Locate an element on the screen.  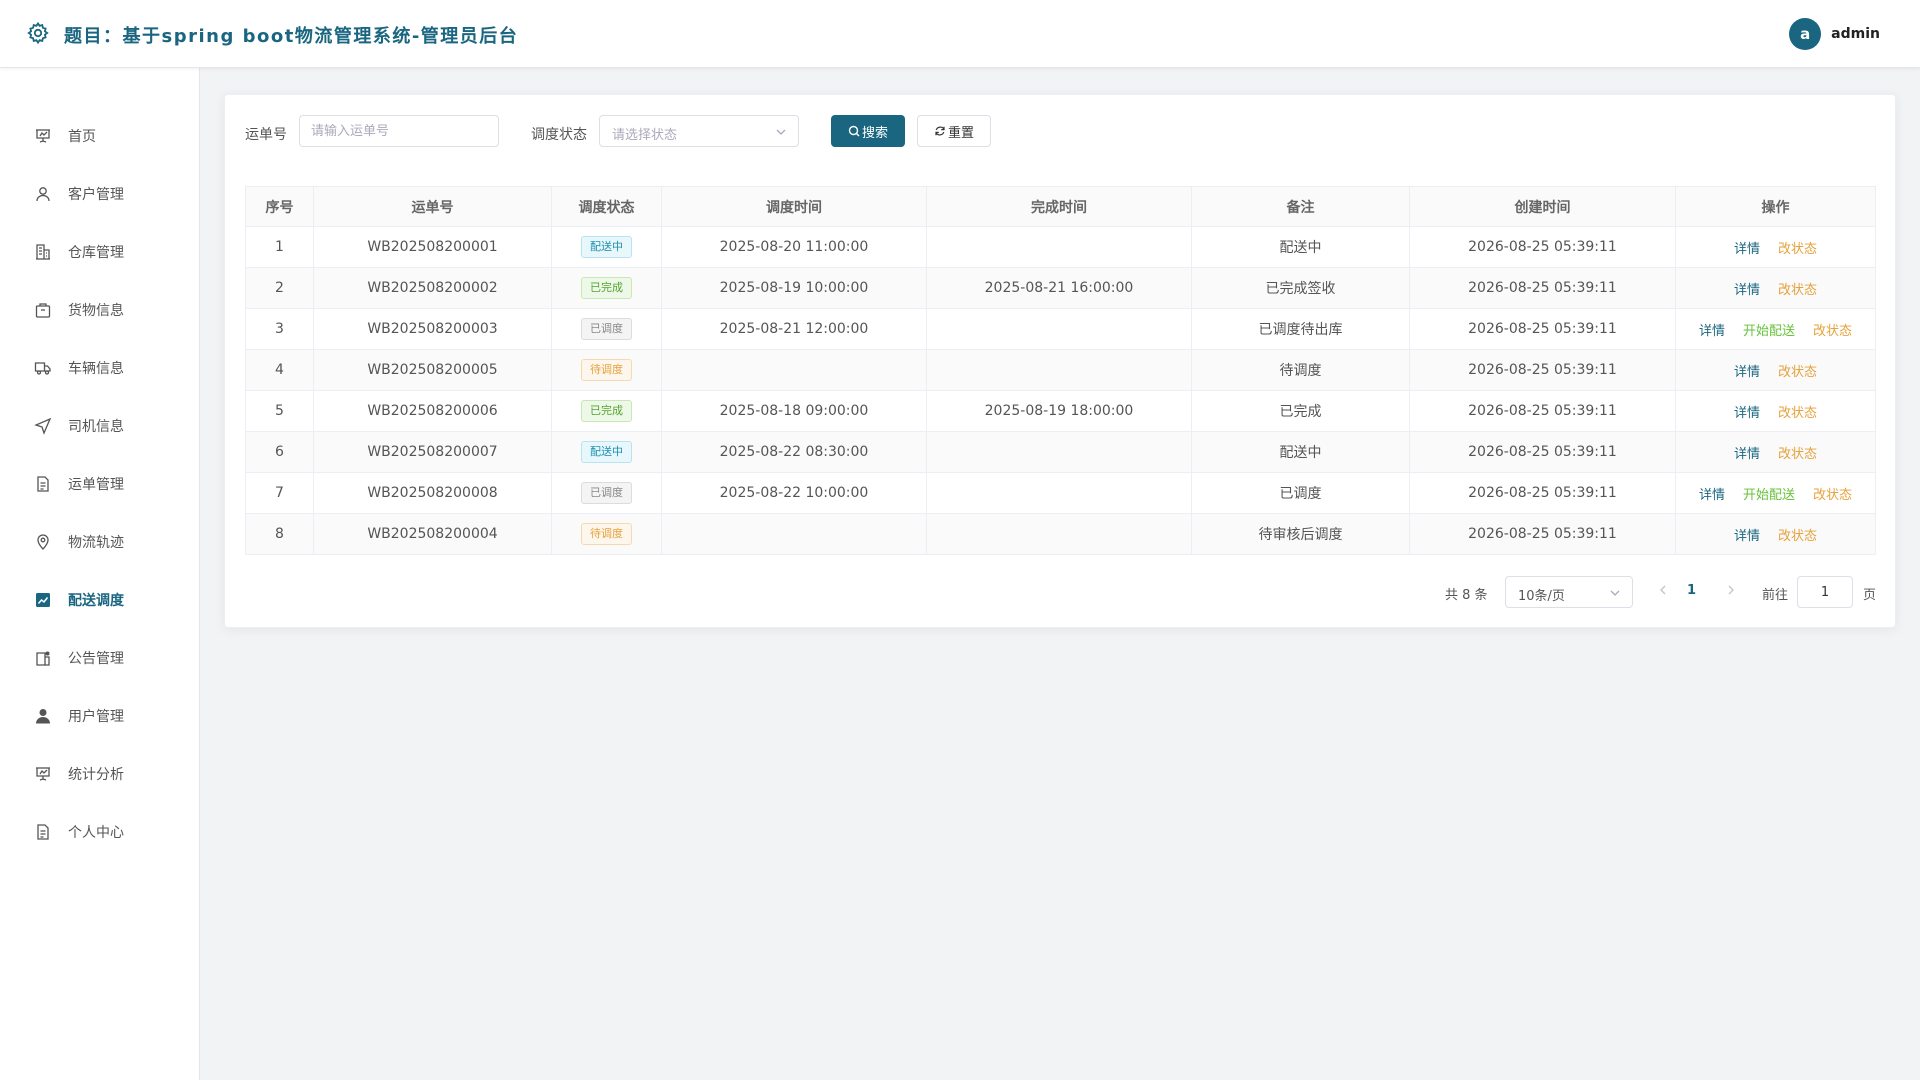
complete-time: 2025-08-19 18:00:00 is located at coordinates (1059, 411).